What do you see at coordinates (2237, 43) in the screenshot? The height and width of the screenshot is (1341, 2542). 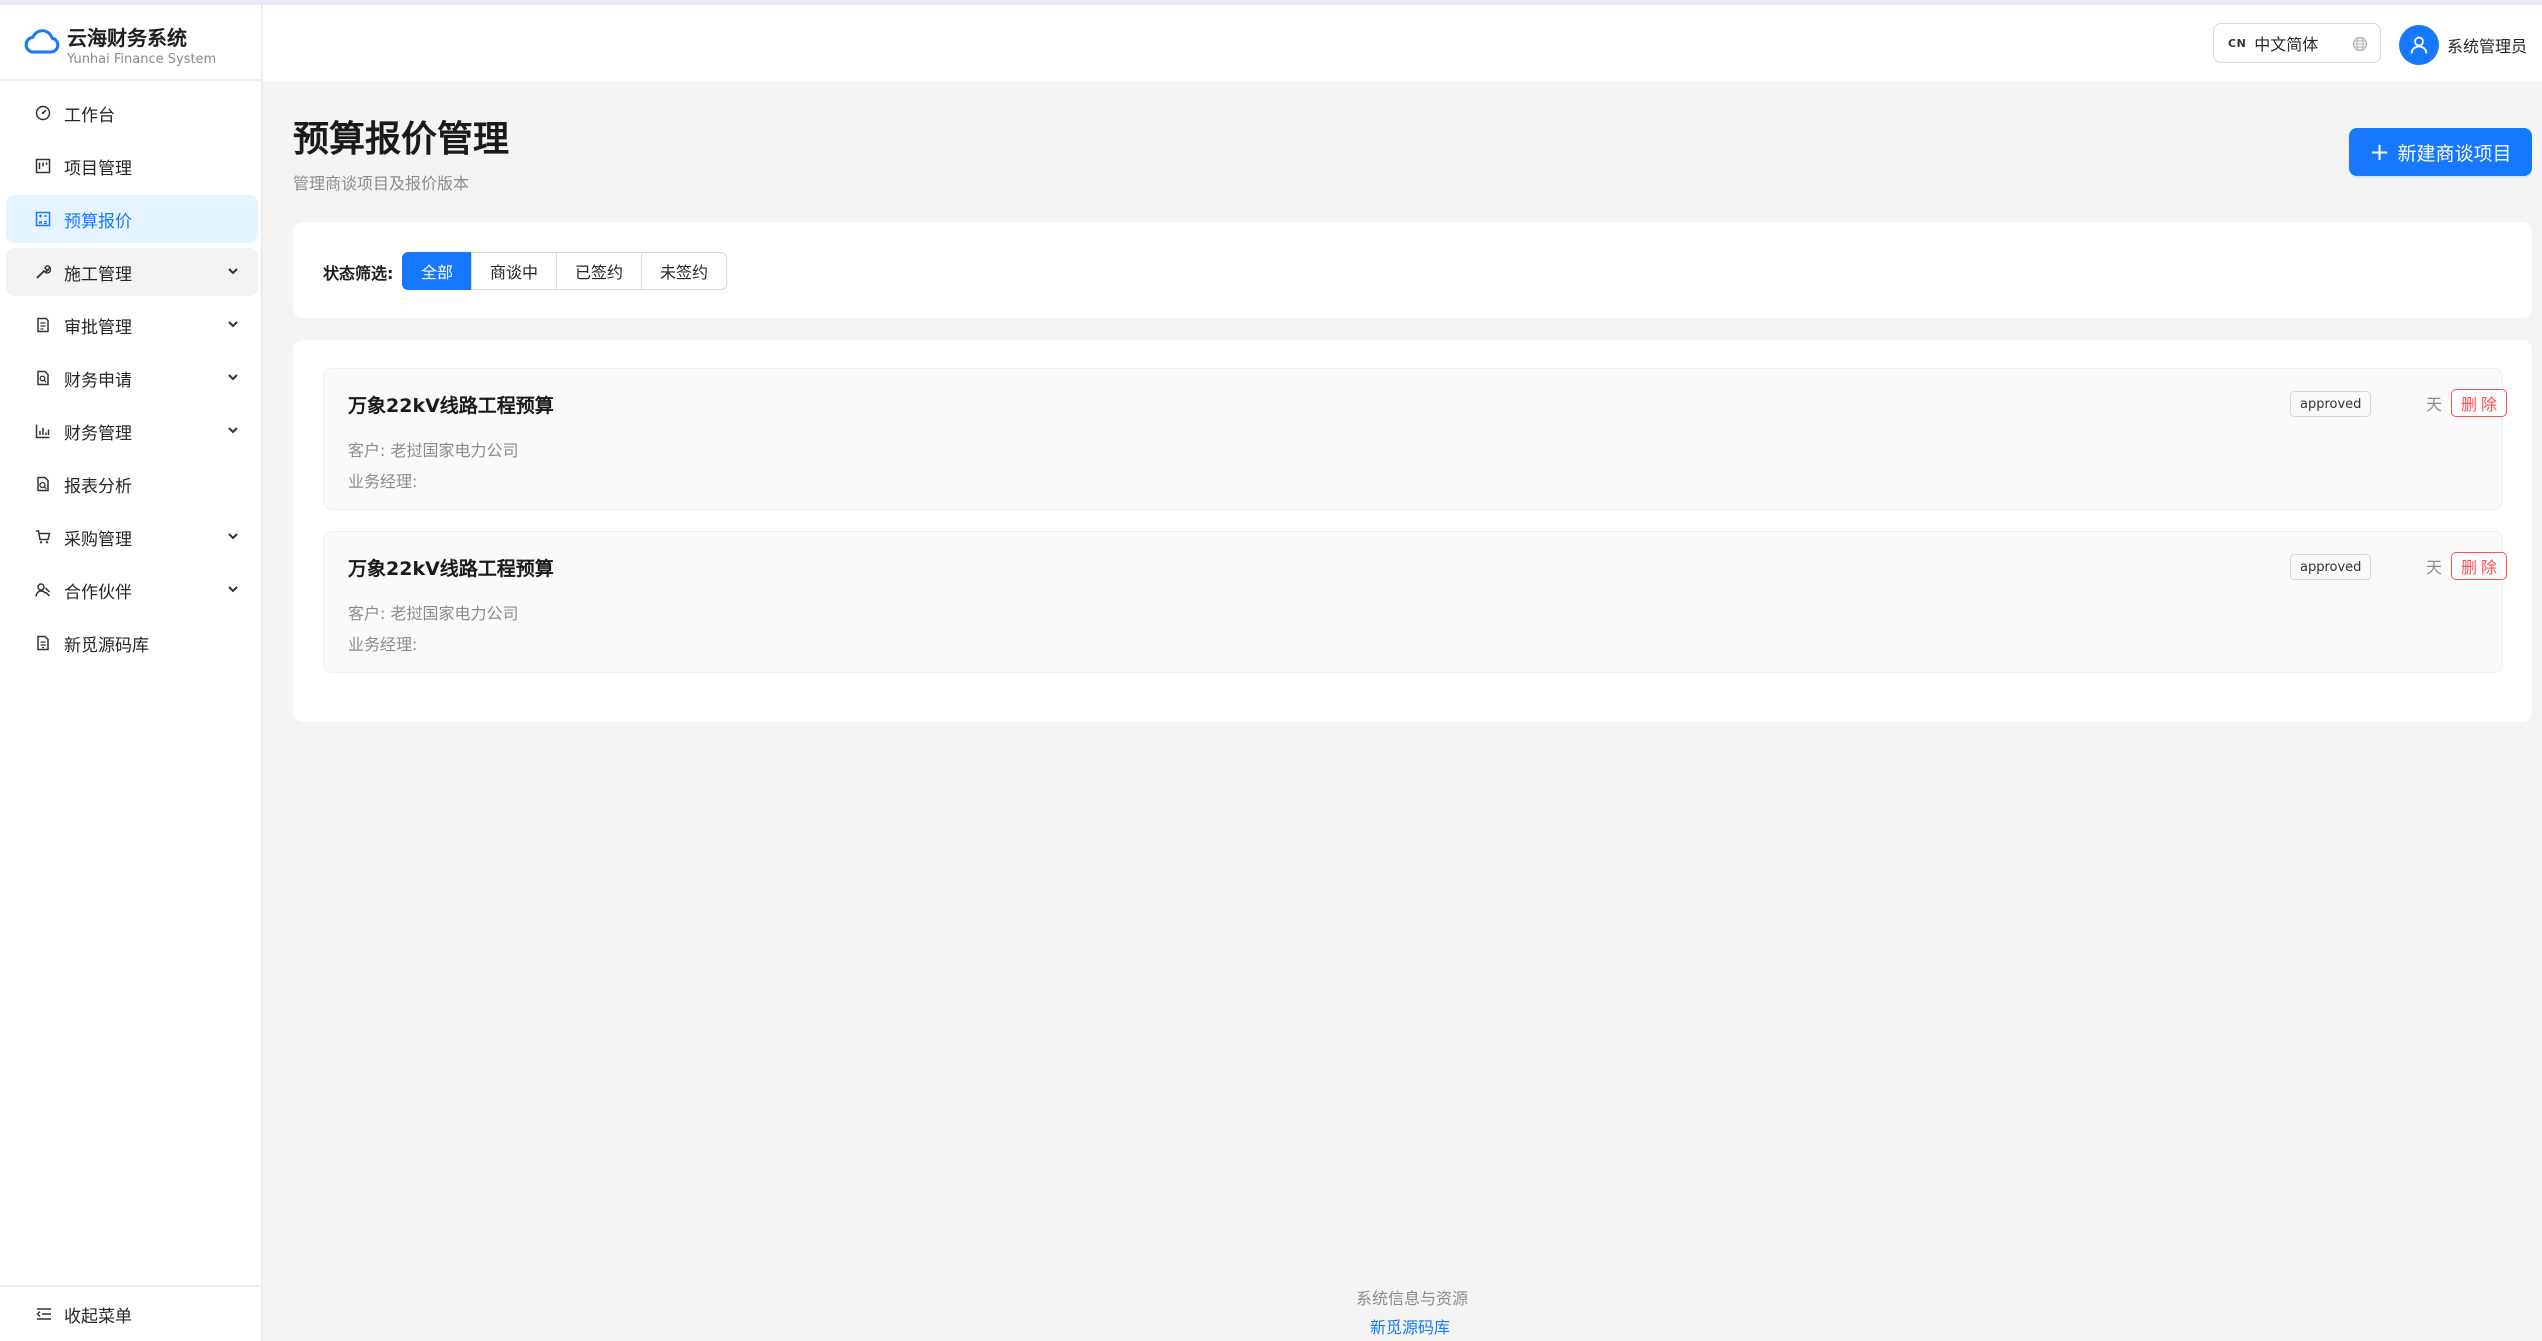 I see `language-code: CN` at bounding box center [2237, 43].